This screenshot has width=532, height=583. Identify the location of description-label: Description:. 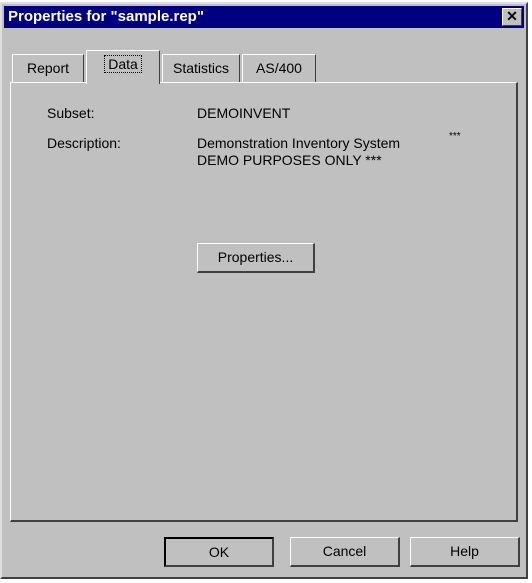
(84, 143).